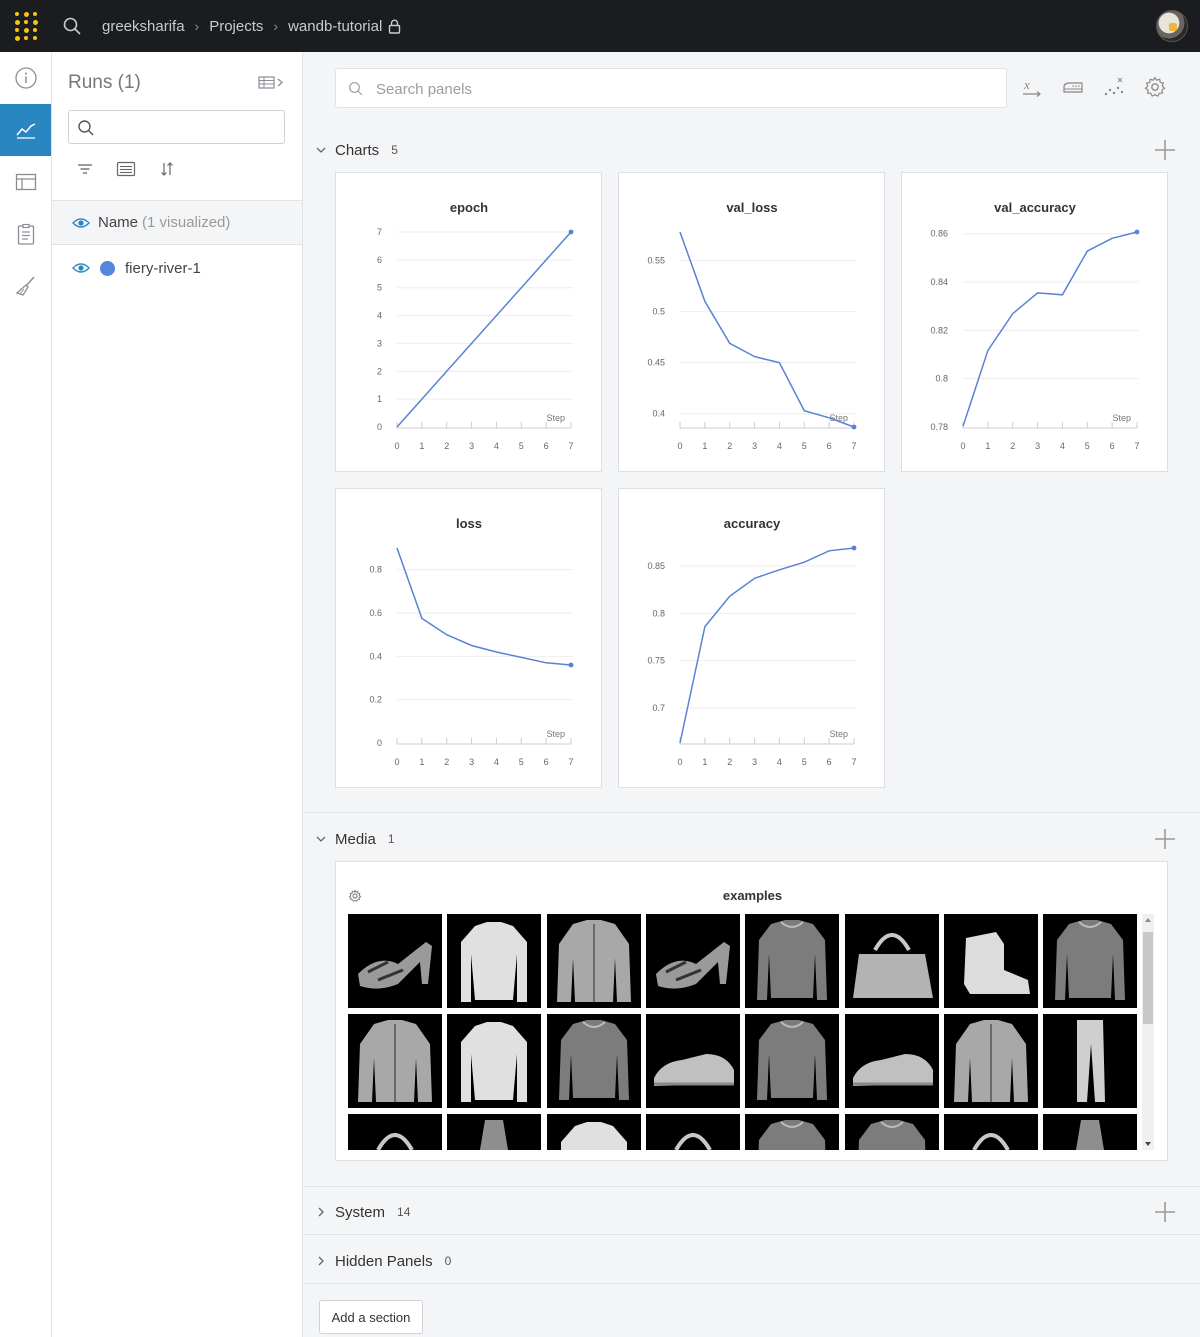 This screenshot has height=1337, width=1200. What do you see at coordinates (751, 1212) in the screenshot?
I see `section-system: System 14` at bounding box center [751, 1212].